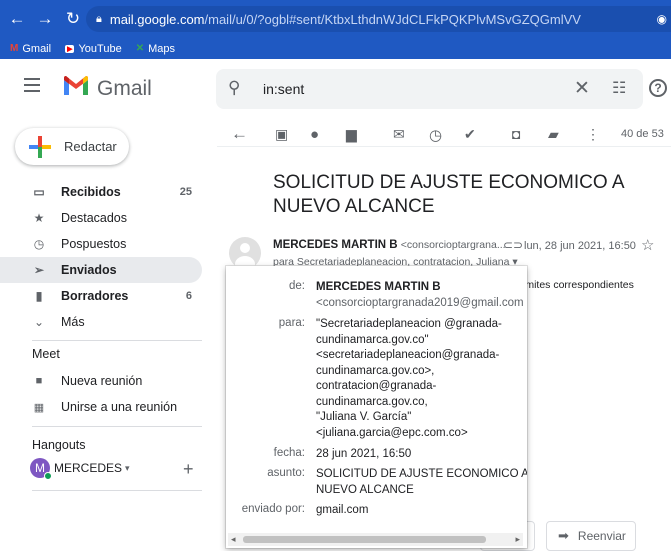 The image size is (671, 551). What do you see at coordinates (233, 539) in the screenshot?
I see `scroll-left-icon: ◂` at bounding box center [233, 539].